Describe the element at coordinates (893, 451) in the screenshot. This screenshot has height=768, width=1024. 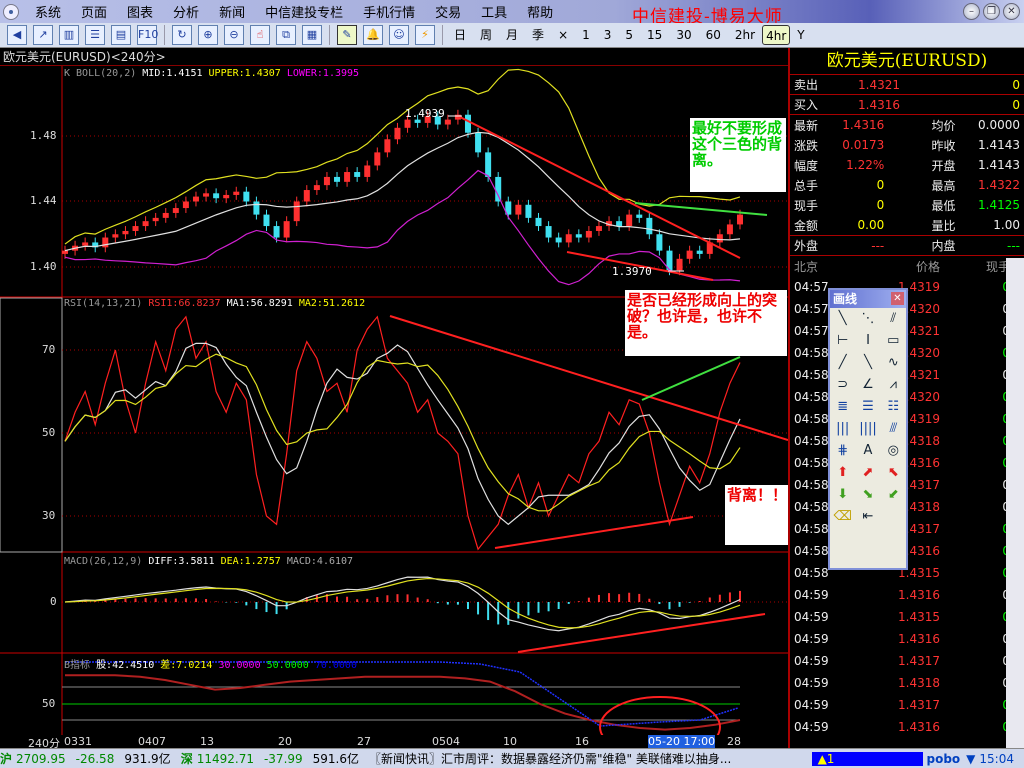
I see `circle-icon: ◎` at that location.